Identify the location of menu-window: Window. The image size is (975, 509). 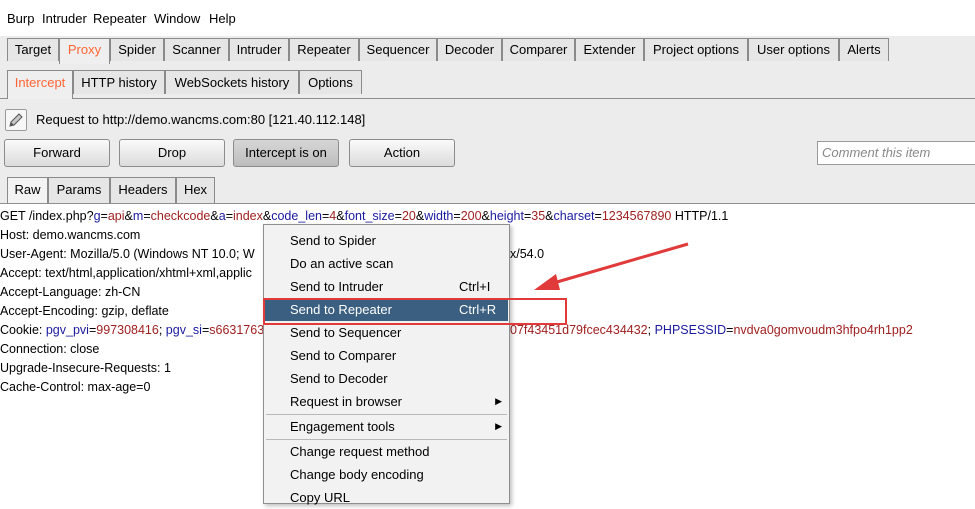
(177, 18).